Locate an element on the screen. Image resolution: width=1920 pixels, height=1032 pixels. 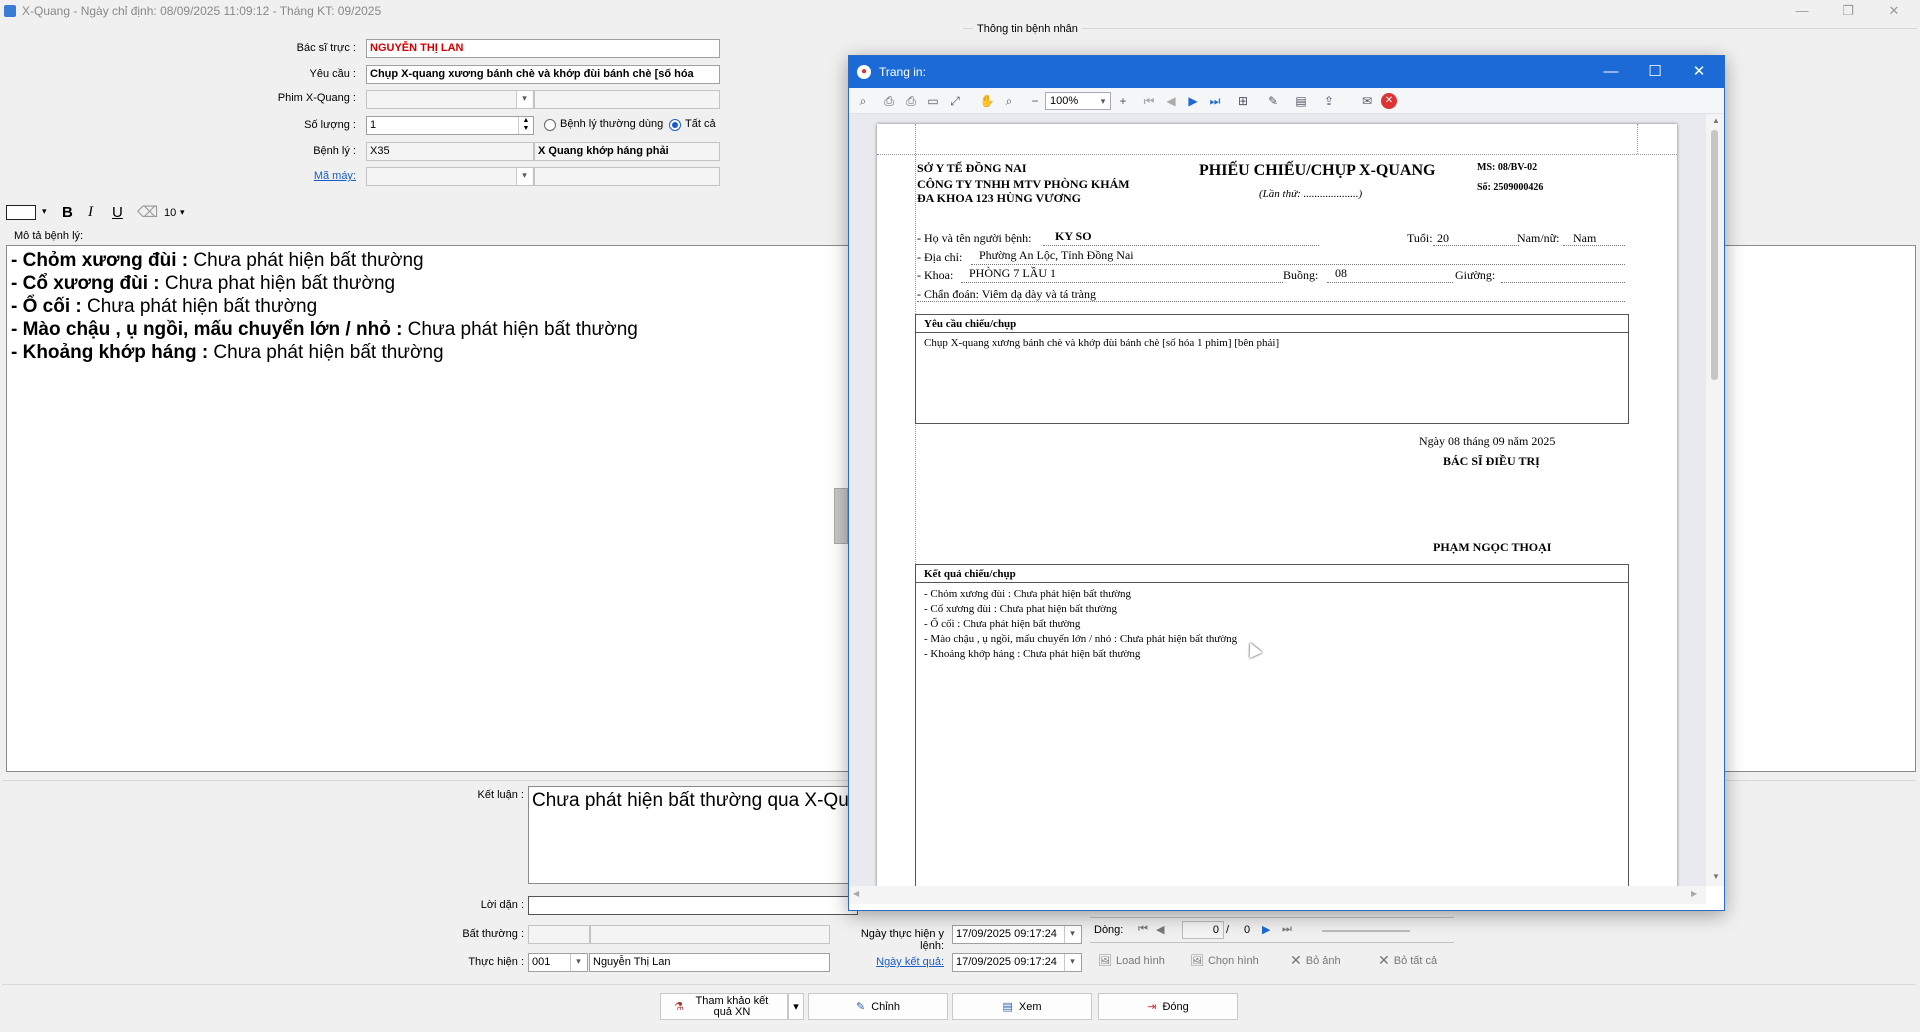
scale-icon: ⤢ is located at coordinates (955, 101).